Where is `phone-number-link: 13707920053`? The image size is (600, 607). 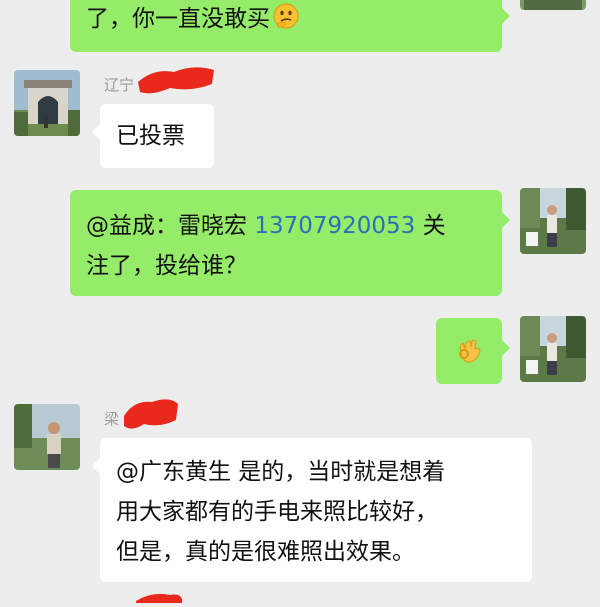
phone-number-link: 13707920053 is located at coordinates (334, 226).